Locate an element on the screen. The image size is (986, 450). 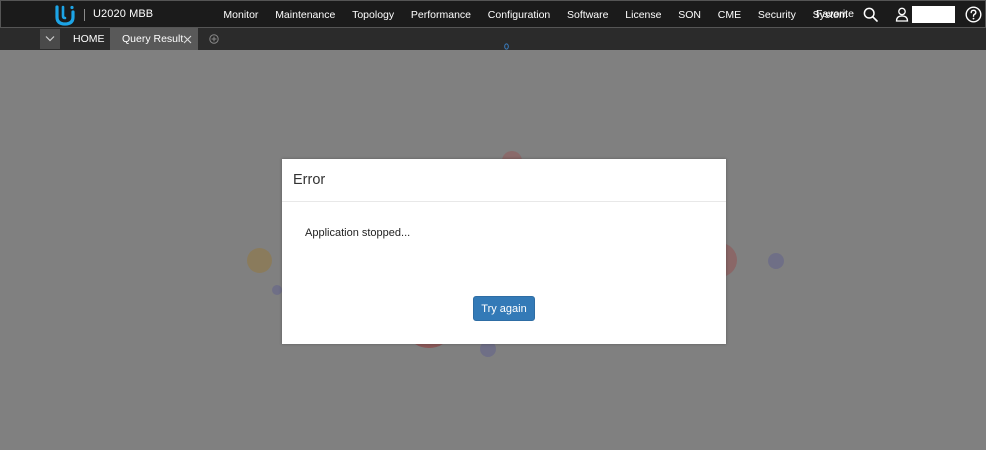
menu-son: SON is located at coordinates (690, 15).